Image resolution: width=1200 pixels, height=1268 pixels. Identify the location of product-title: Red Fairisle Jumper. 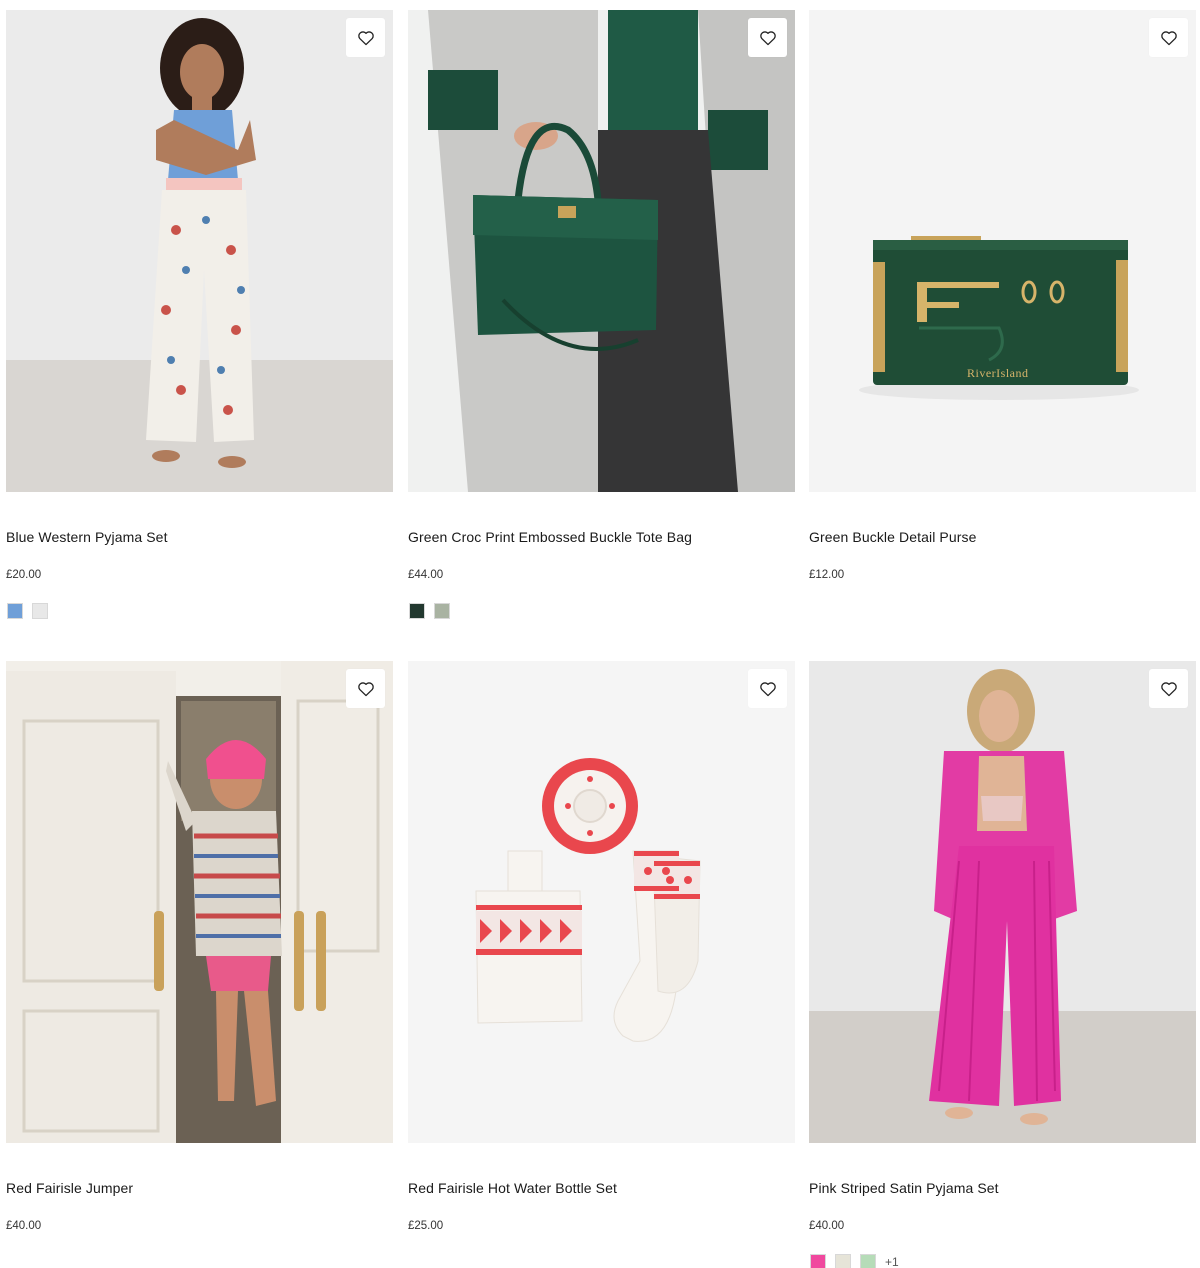
(69, 1188).